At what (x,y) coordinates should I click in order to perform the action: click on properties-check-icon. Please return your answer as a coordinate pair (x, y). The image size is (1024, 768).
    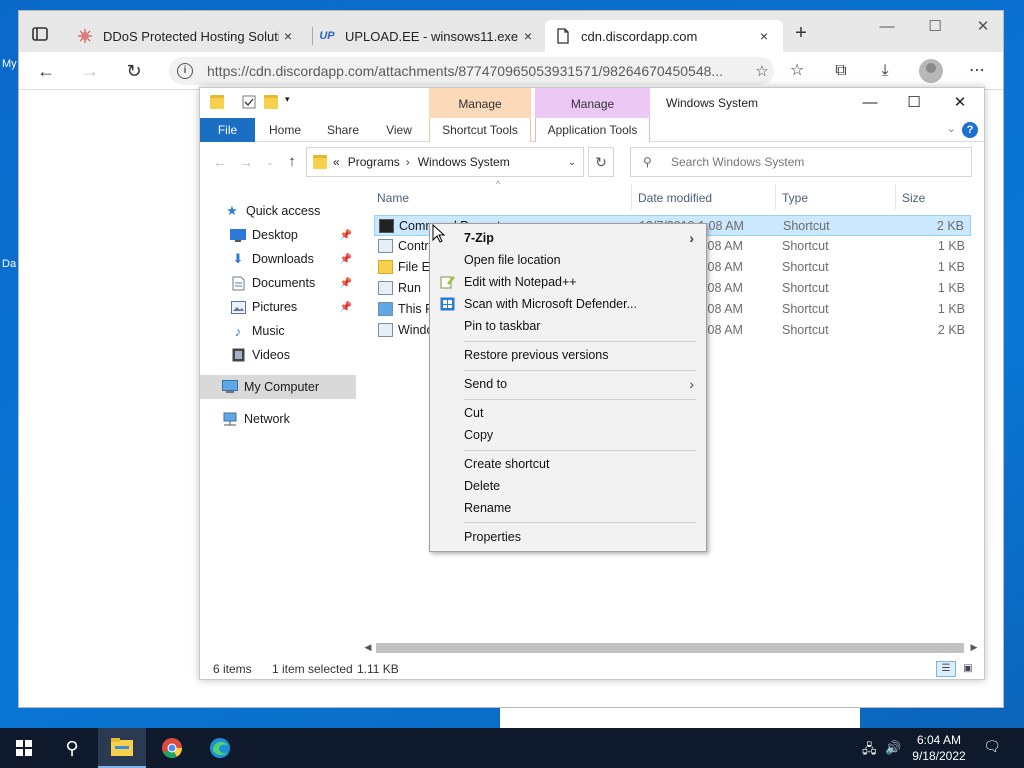
    Looking at the image, I should click on (249, 102).